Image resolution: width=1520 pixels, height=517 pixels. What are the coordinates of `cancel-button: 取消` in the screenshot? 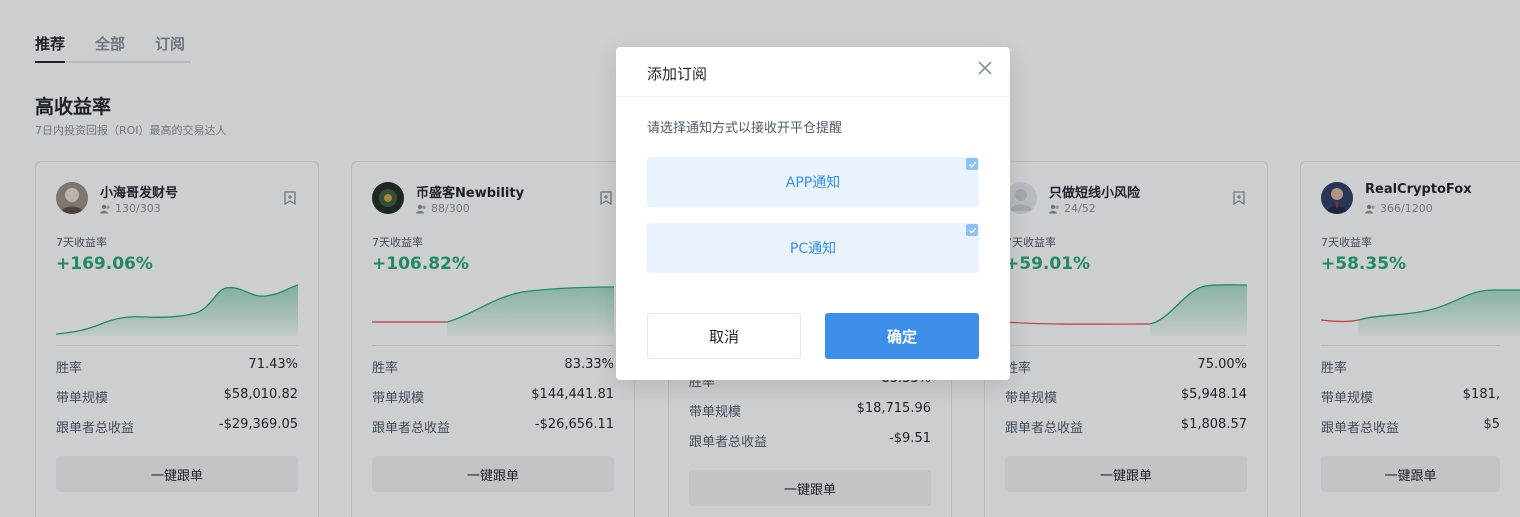 It's located at (724, 336).